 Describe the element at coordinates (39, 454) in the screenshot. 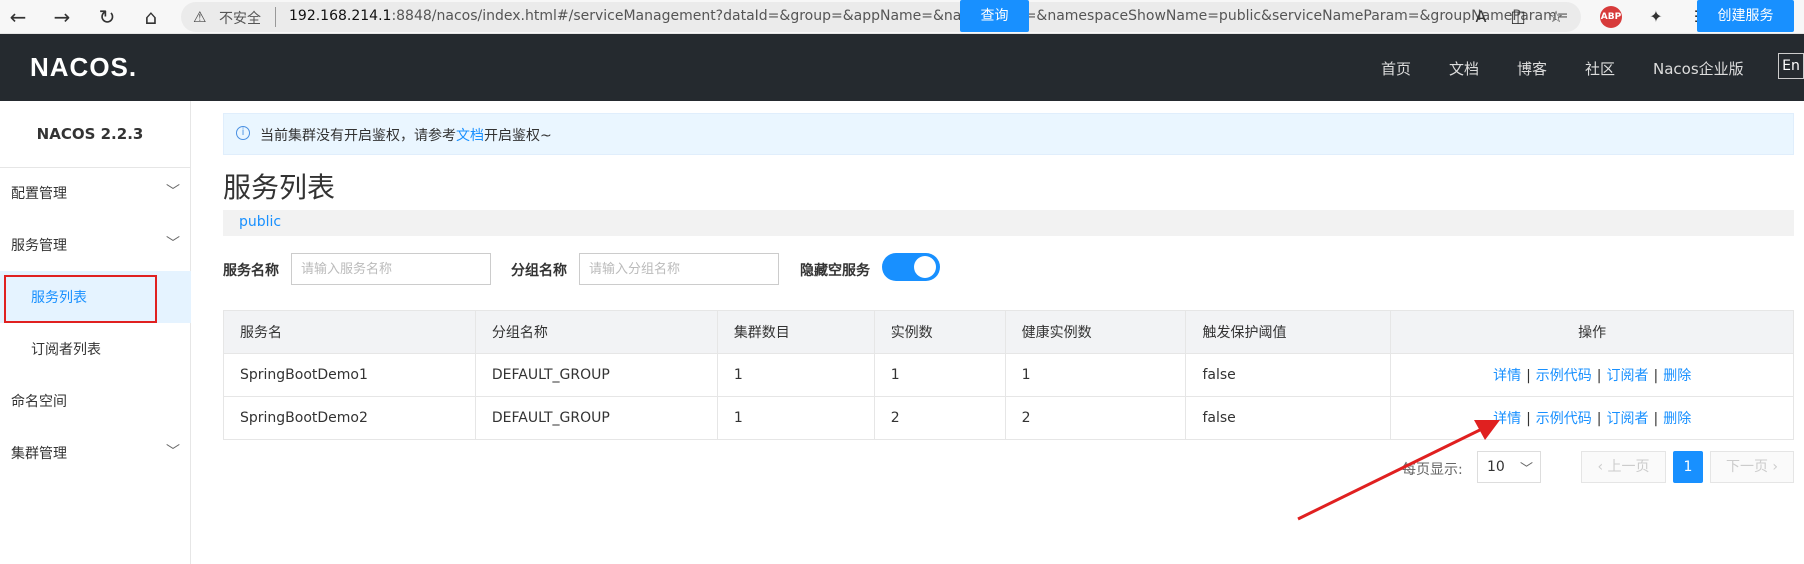

I see `sidebar-item-label: 集群管理` at that location.